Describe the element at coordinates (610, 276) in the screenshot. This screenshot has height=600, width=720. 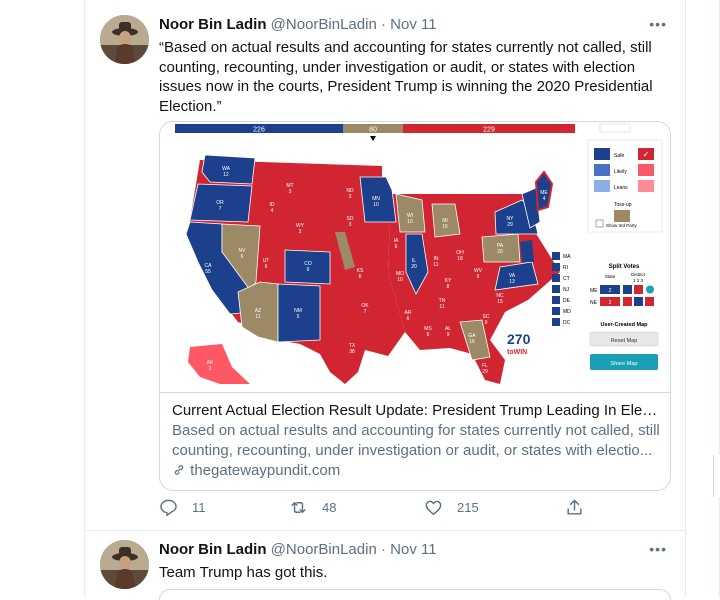
I see `split-state-col: State` at that location.